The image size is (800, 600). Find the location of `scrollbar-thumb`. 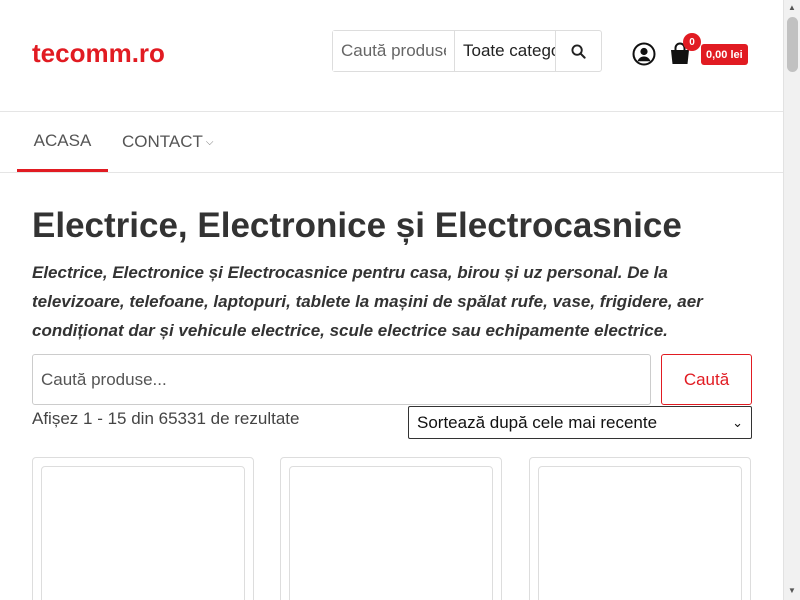

scrollbar-thumb is located at coordinates (792, 44).